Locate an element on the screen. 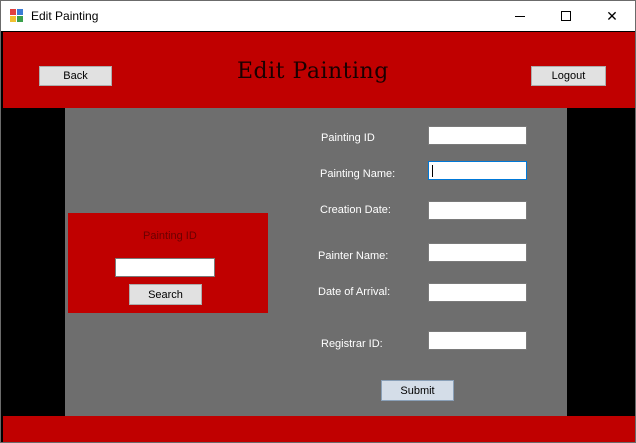  page-title: Edit Painting is located at coordinates (313, 71).